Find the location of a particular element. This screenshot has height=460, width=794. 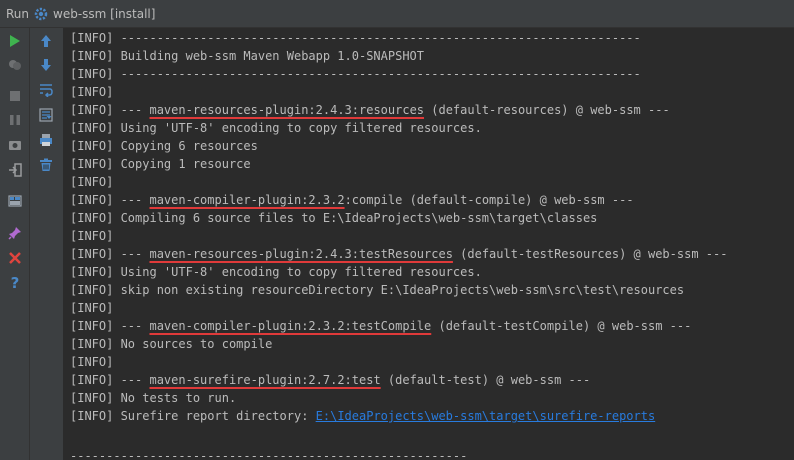

run-config-tab: web-ssm [install] is located at coordinates (104, 14).